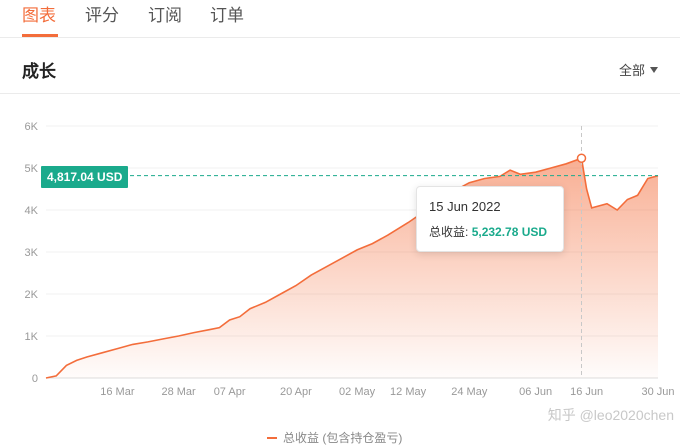  I want to click on x-tick-label: 02 May, so click(357, 392).